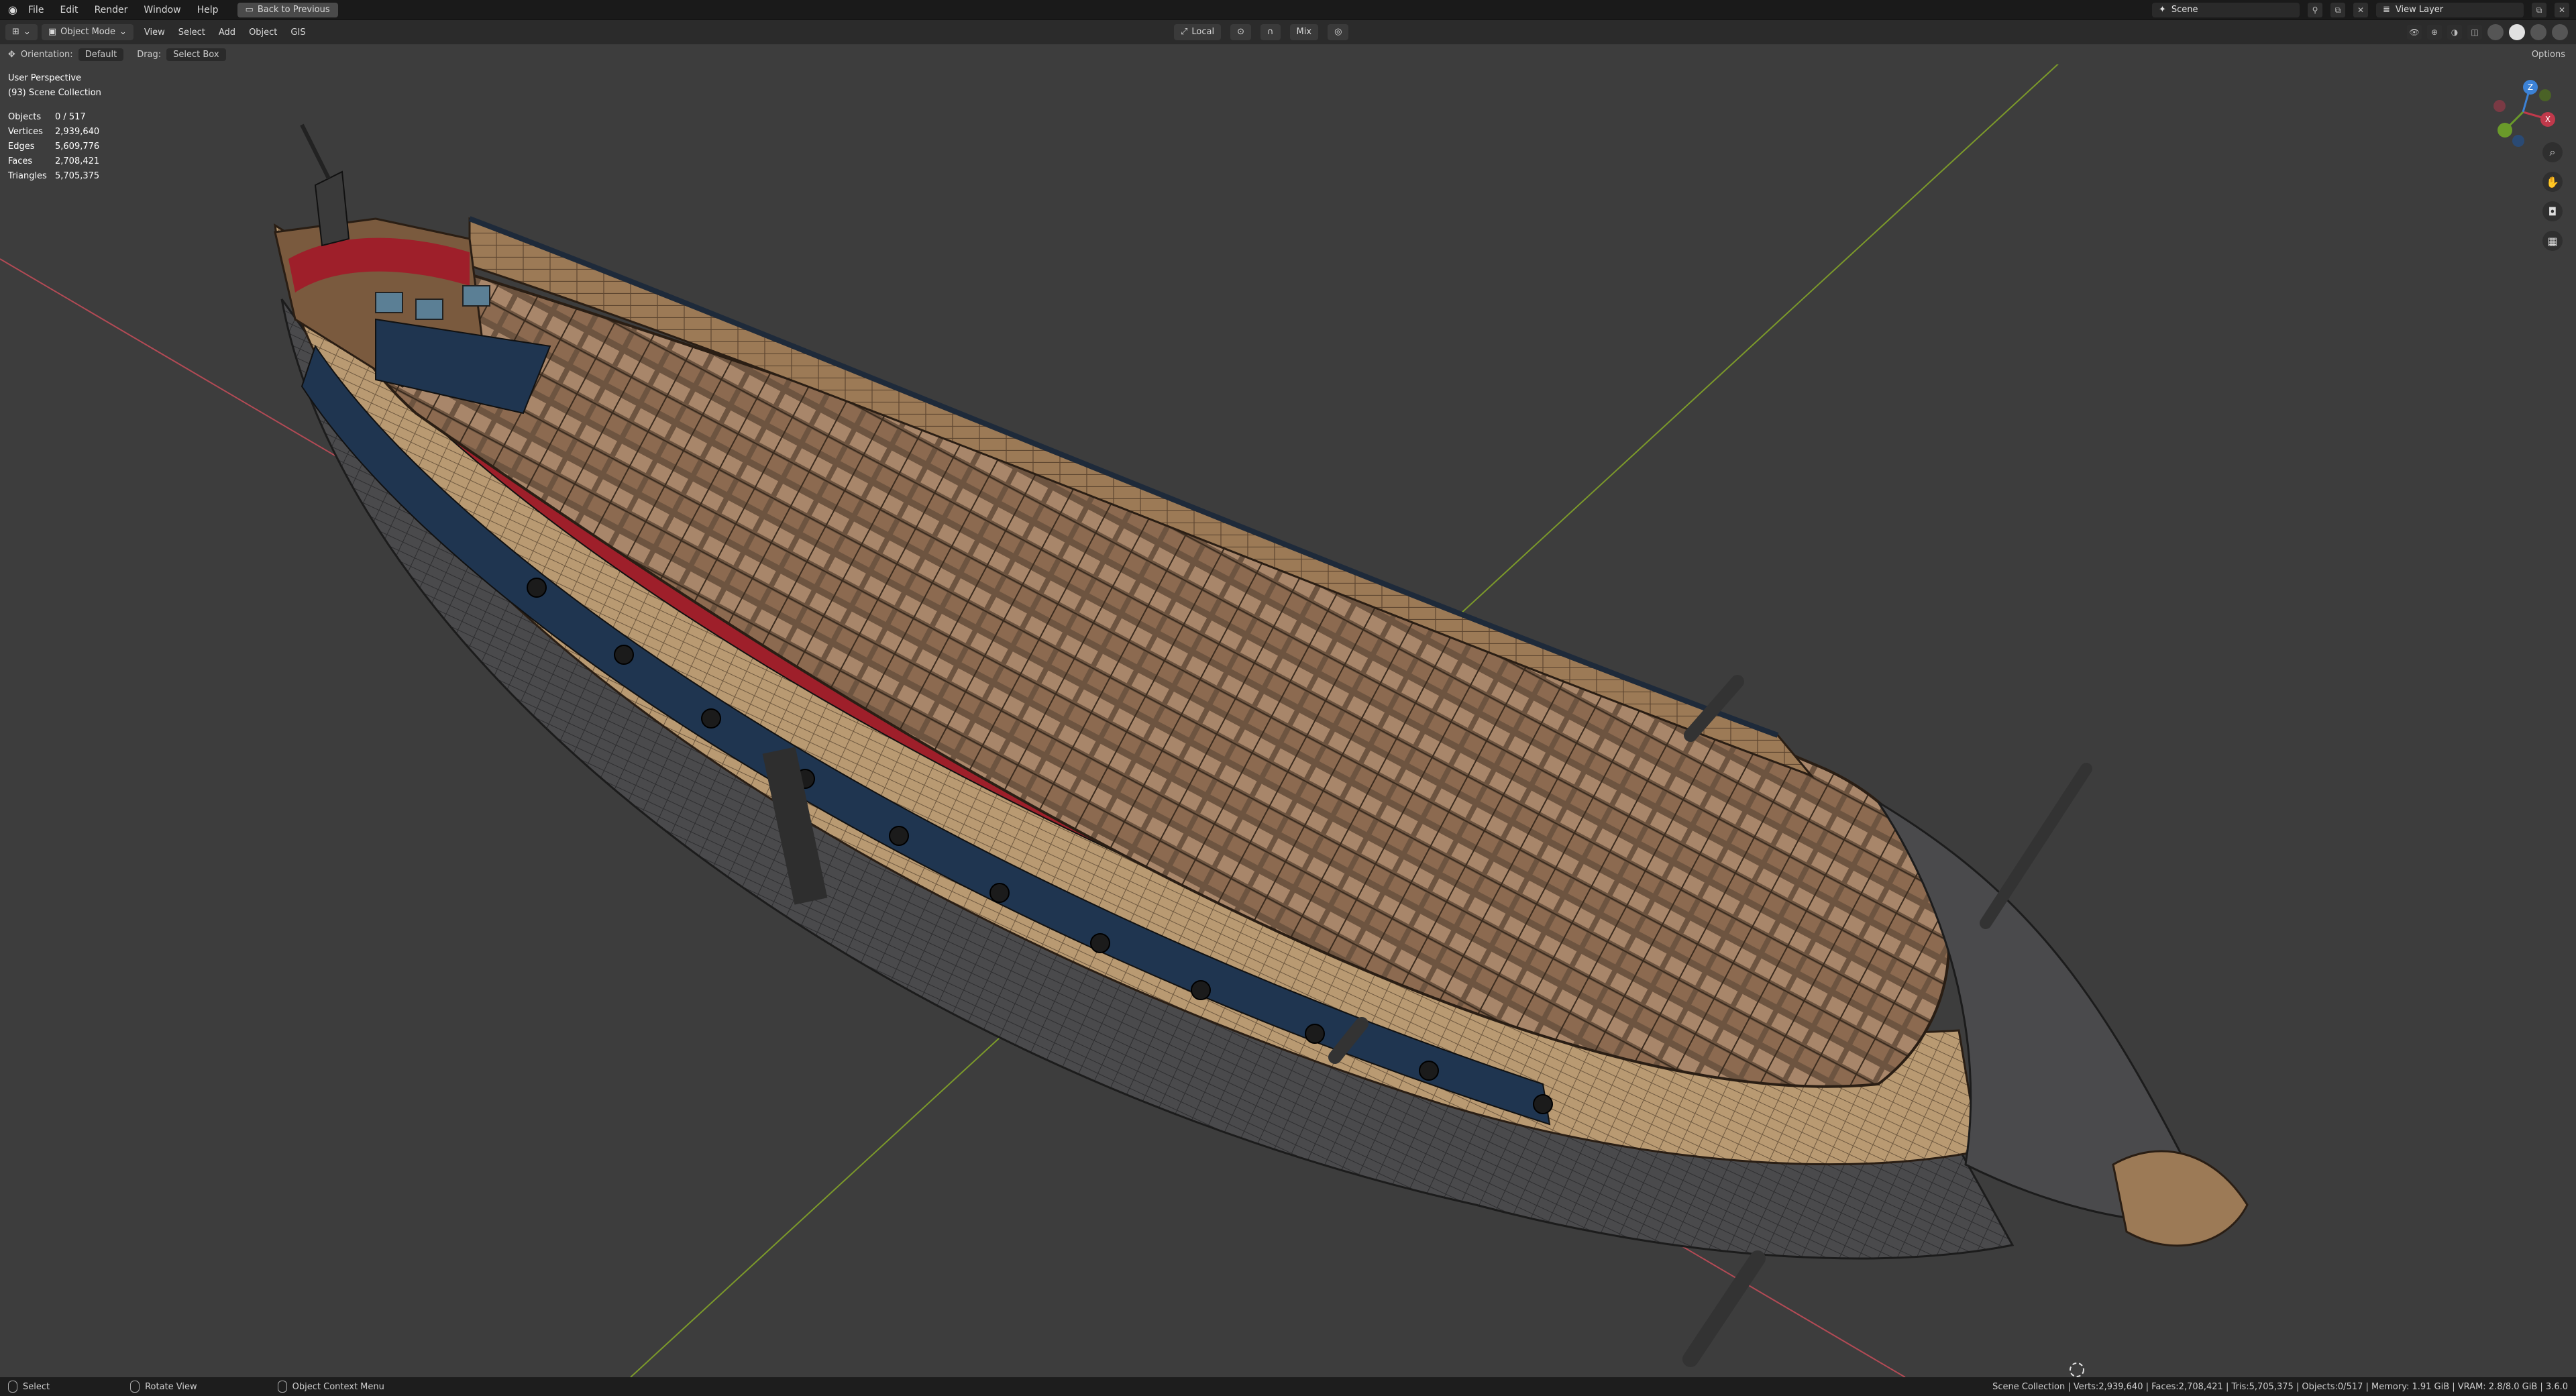 Image resolution: width=2576 pixels, height=1396 pixels. I want to click on status-select-label: Select, so click(36, 1386).